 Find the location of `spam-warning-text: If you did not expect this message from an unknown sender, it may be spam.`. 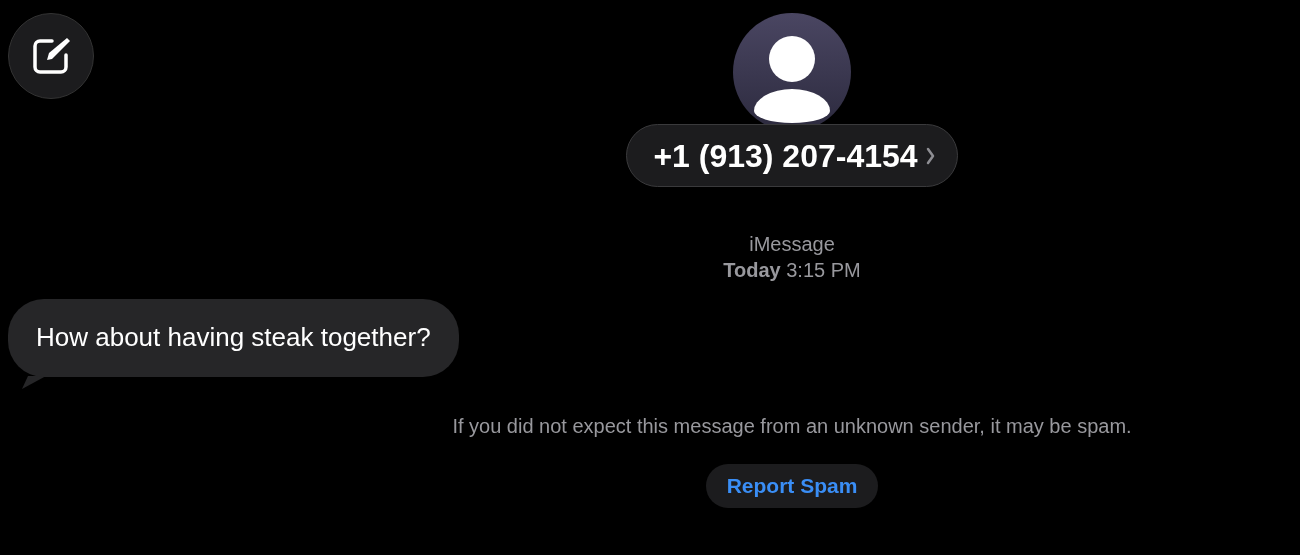

spam-warning-text: If you did not expect this message from an unknown sender, it may be spam. is located at coordinates (792, 426).